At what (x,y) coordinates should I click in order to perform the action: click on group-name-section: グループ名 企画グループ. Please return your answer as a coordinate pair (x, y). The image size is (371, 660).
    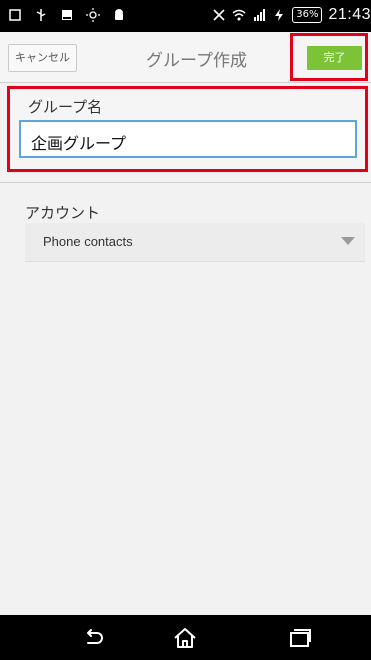
    Looking at the image, I should click on (187, 129).